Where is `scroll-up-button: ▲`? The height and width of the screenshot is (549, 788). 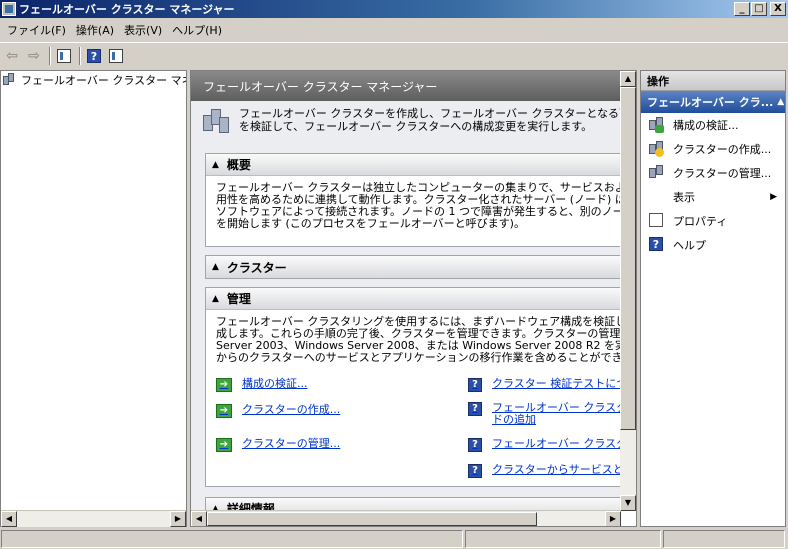 scroll-up-button: ▲ is located at coordinates (628, 79).